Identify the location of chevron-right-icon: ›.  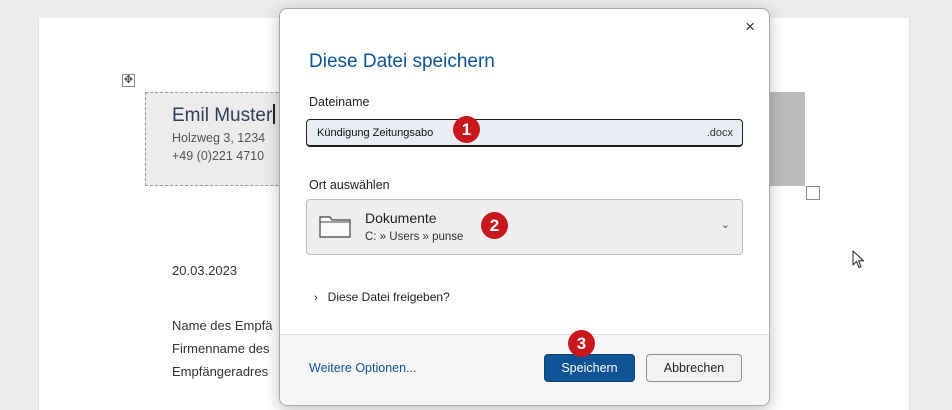
(316, 298).